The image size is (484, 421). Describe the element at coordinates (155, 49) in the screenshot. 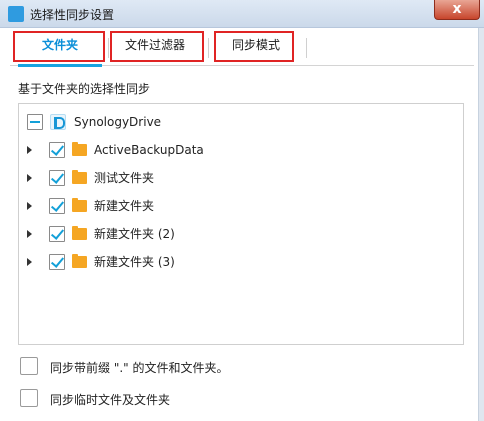

I see `tab-file-filter: 文件过滤器` at that location.